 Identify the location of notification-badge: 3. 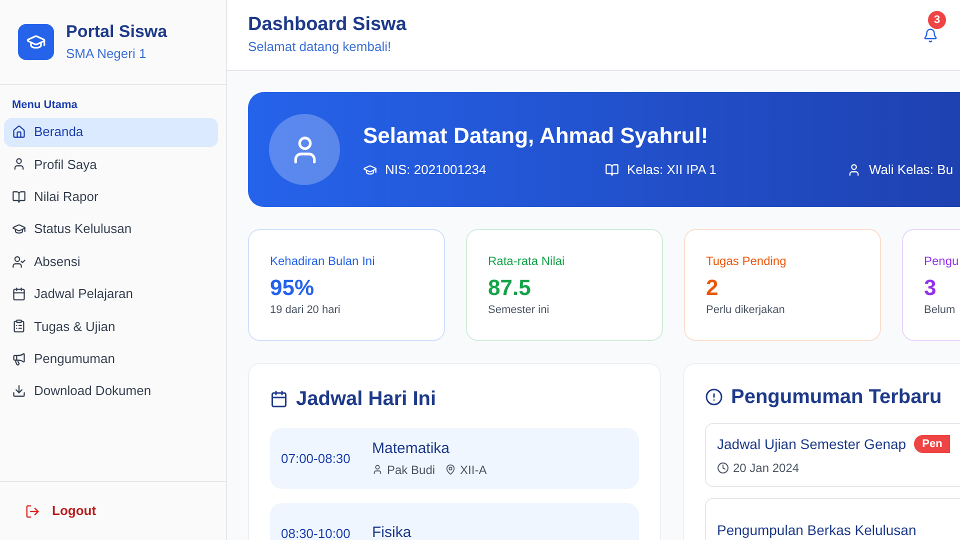
(937, 20).